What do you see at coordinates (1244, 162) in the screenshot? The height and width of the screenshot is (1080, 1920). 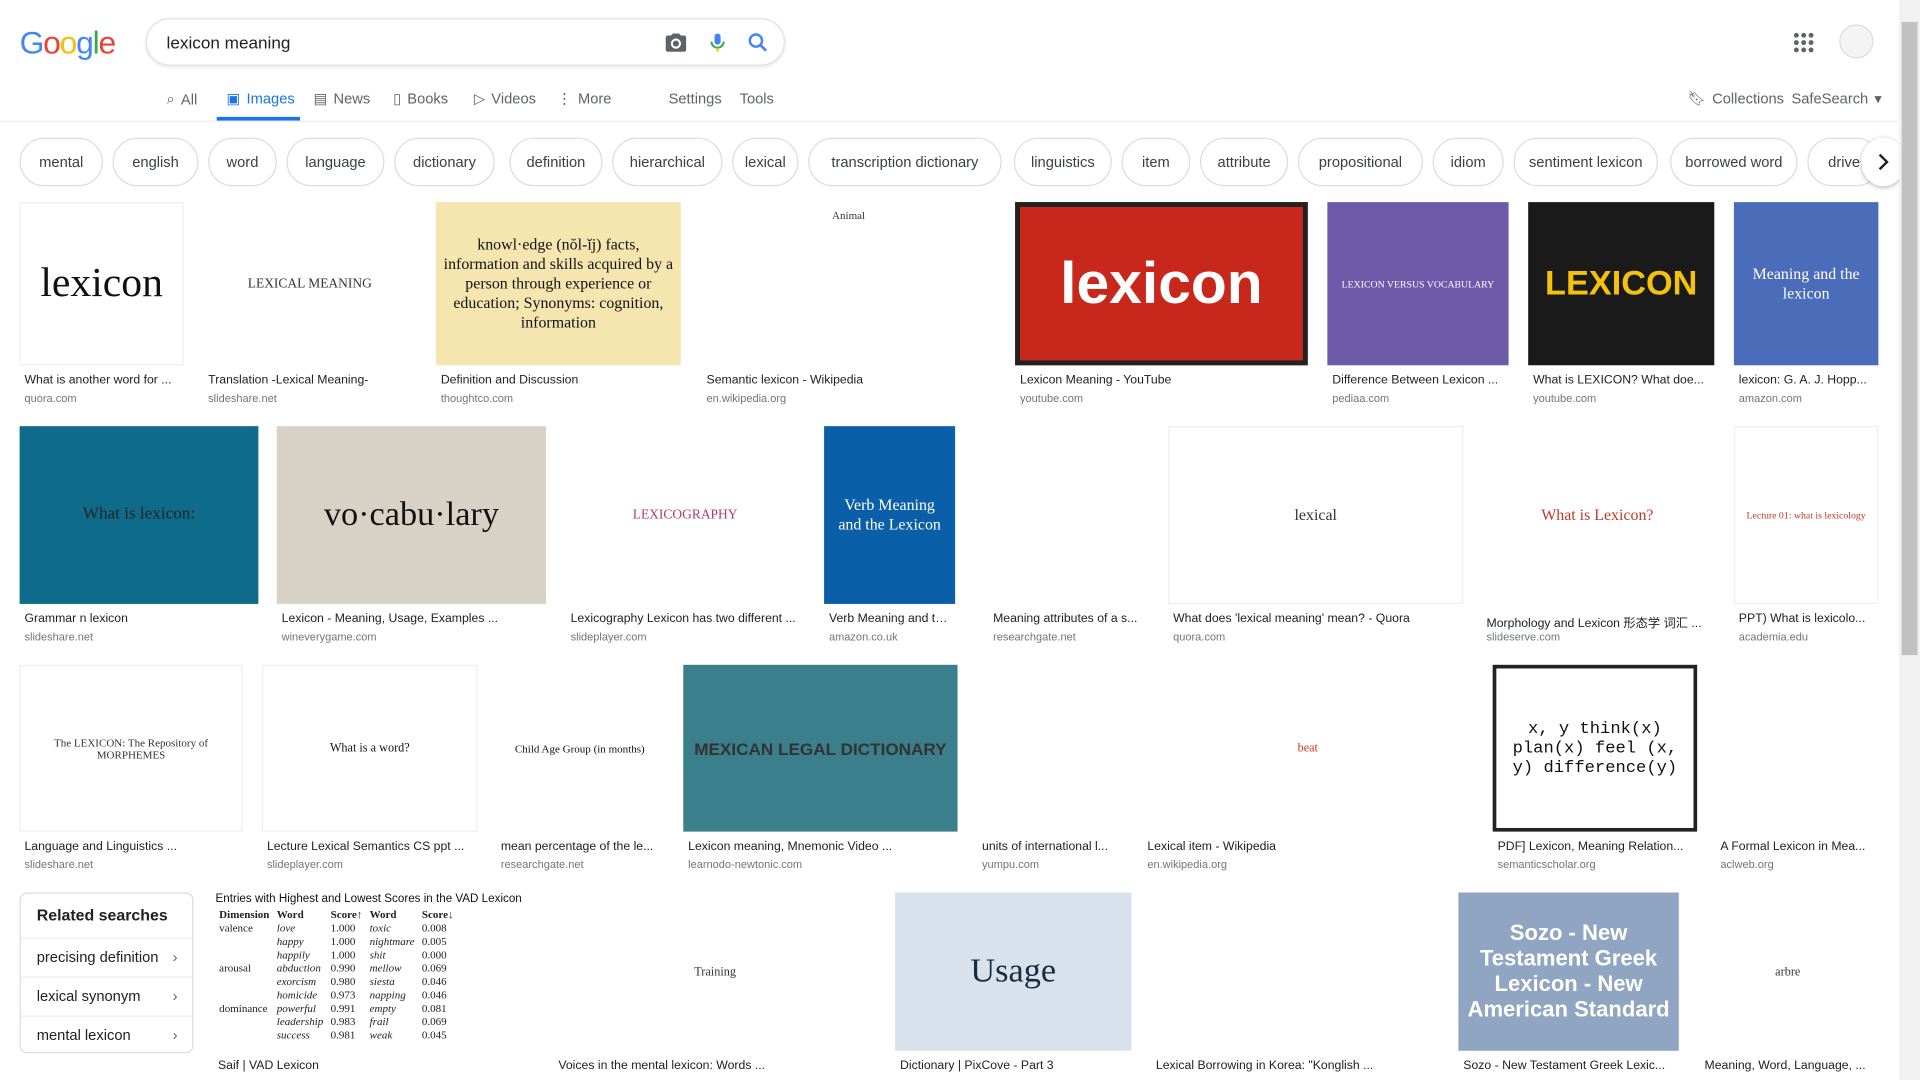 I see `chip-attribute: attribute` at bounding box center [1244, 162].